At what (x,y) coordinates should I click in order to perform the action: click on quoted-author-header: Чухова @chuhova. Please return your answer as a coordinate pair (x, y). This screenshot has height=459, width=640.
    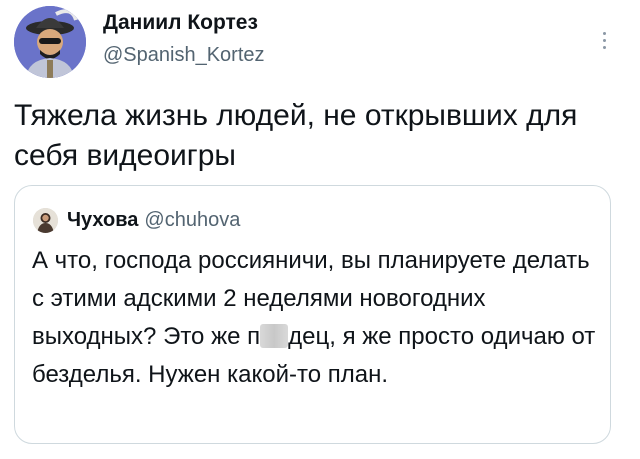
    Looking at the image, I should click on (153, 220).